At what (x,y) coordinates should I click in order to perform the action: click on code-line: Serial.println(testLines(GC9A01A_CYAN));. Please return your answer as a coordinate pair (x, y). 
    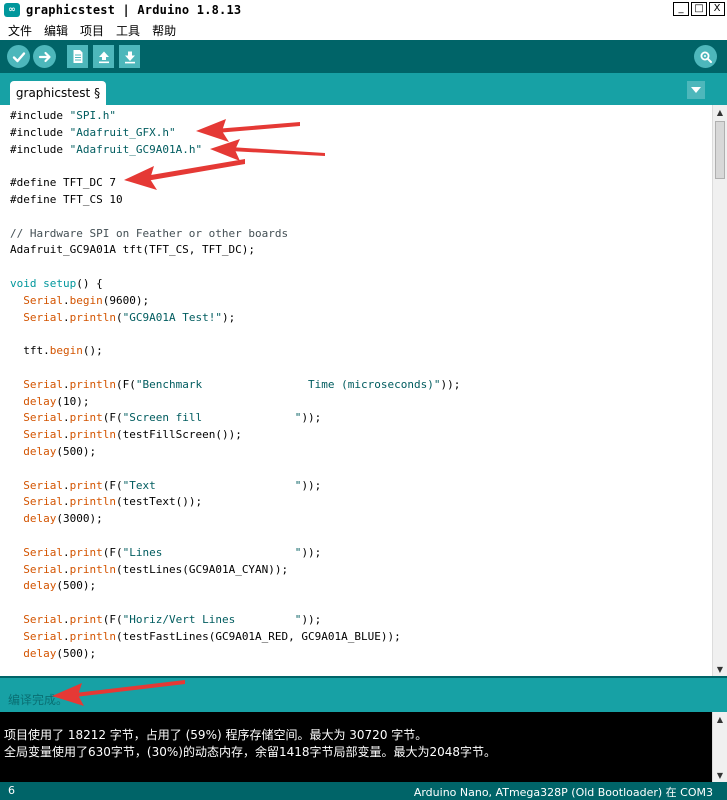
    Looking at the image, I should click on (235, 570).